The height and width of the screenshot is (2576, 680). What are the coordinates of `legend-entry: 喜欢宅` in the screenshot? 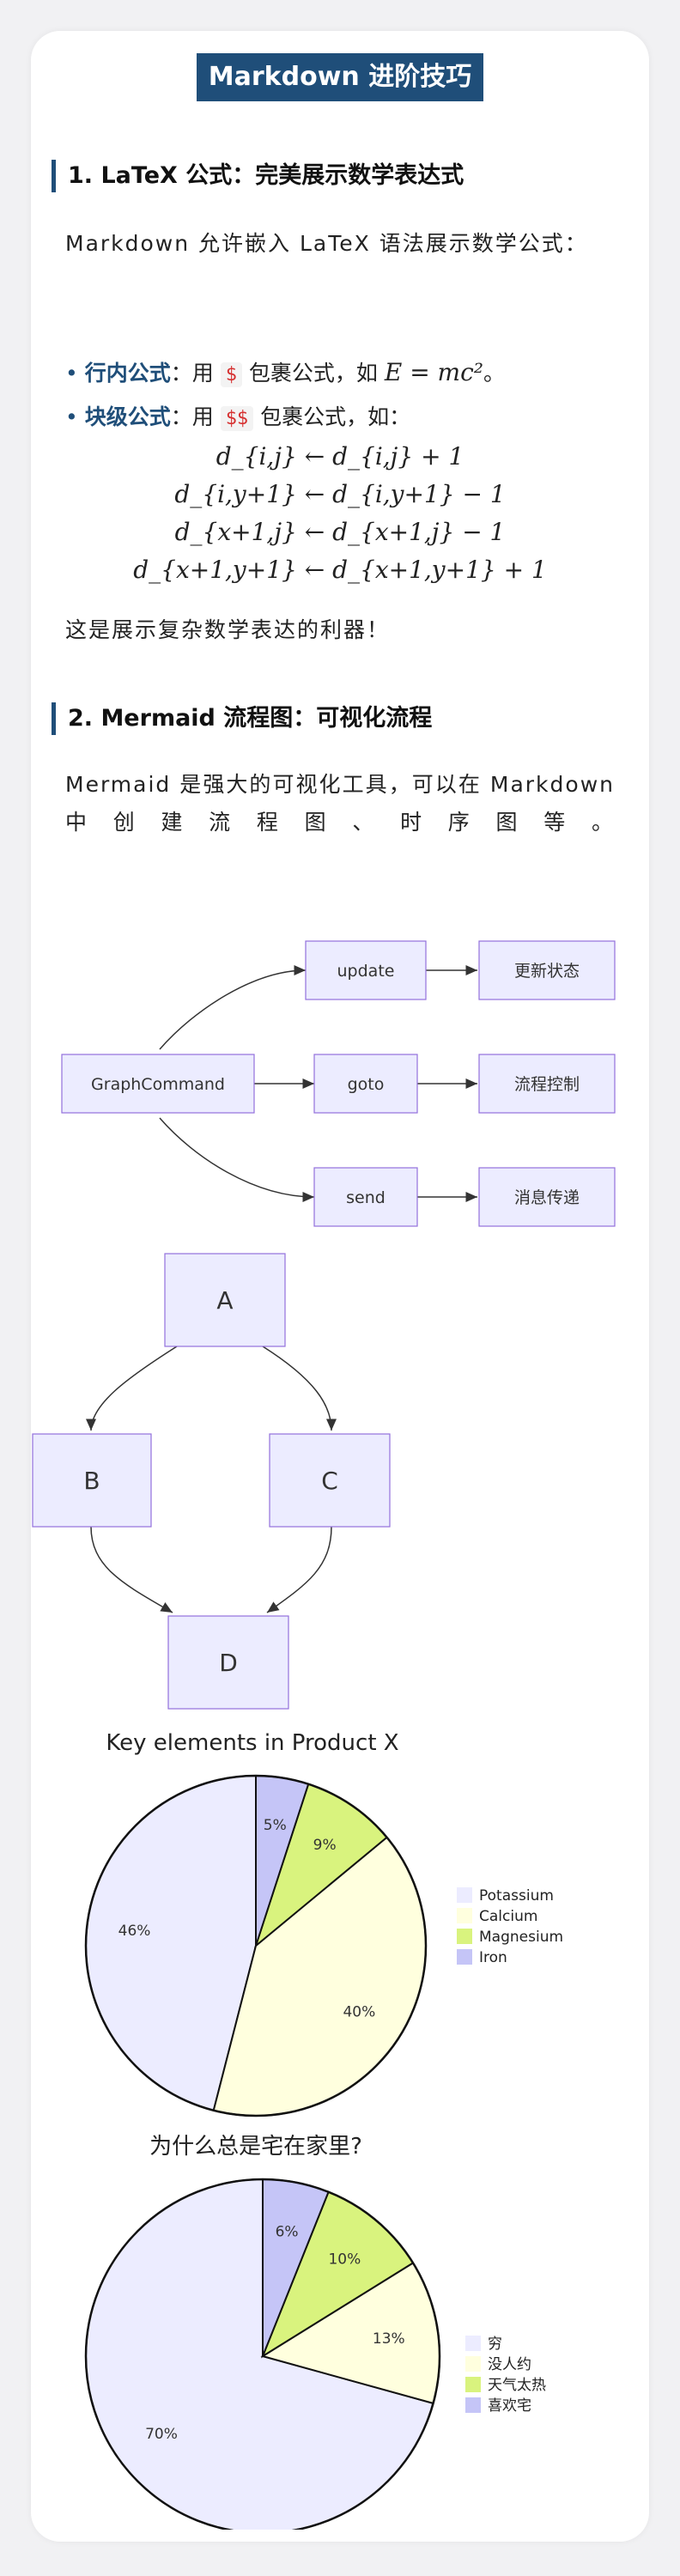 It's located at (510, 2406).